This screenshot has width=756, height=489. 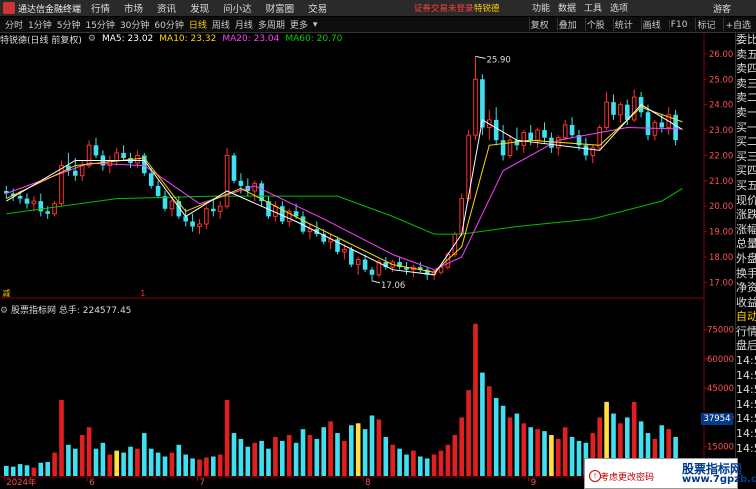 What do you see at coordinates (142, 293) in the screenshot?
I see `event-marker: 1` at bounding box center [142, 293].